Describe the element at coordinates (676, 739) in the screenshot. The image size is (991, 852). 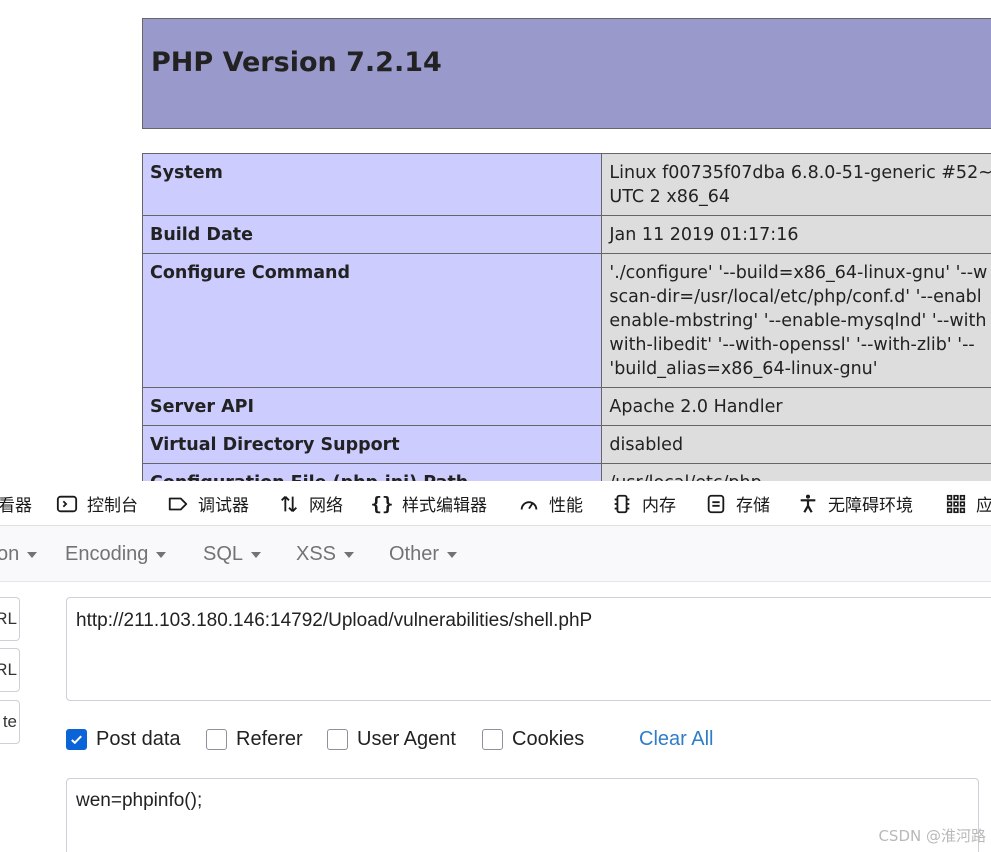
I see `clear-all-link: Clear All` at that location.